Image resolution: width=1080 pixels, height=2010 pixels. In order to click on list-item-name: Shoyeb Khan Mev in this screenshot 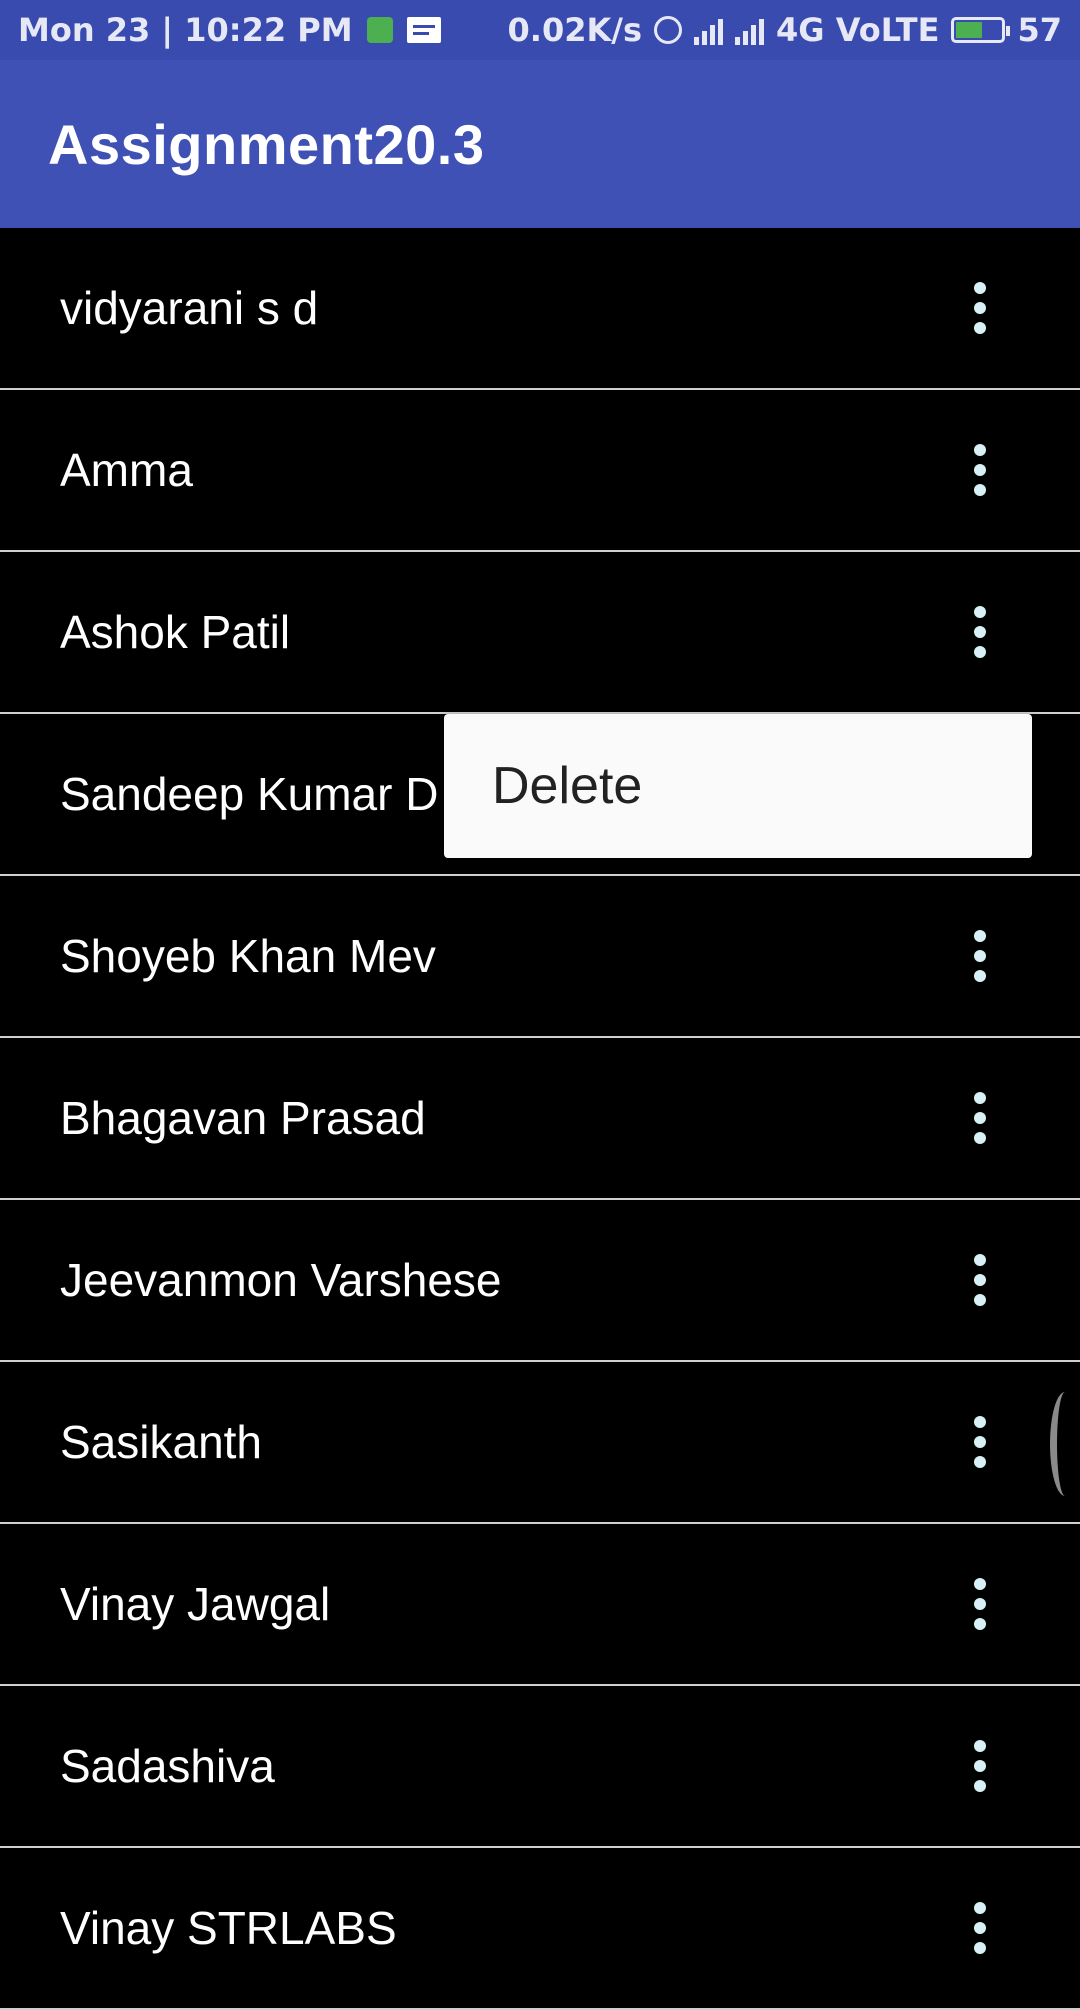, I will do `click(248, 956)`.